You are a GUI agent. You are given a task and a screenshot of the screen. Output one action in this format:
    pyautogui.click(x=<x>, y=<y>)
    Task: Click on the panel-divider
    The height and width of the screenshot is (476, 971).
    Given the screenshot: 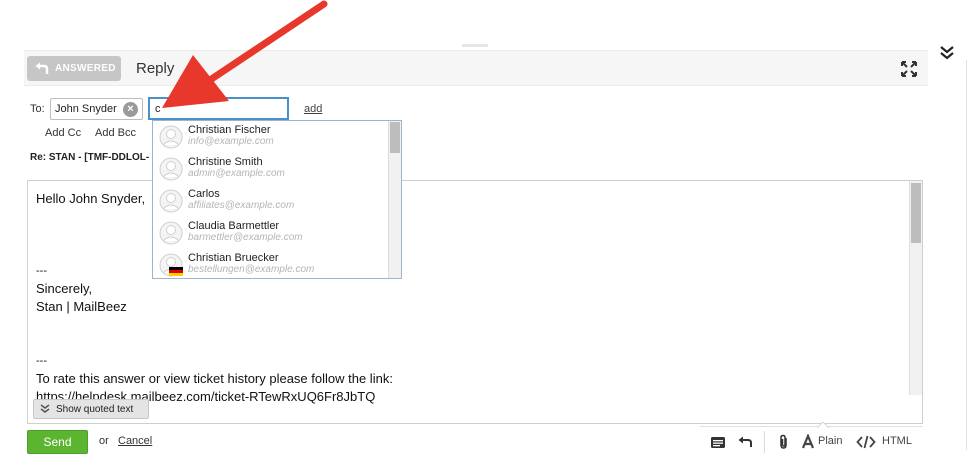 What is the action you would take?
    pyautogui.click(x=966, y=255)
    